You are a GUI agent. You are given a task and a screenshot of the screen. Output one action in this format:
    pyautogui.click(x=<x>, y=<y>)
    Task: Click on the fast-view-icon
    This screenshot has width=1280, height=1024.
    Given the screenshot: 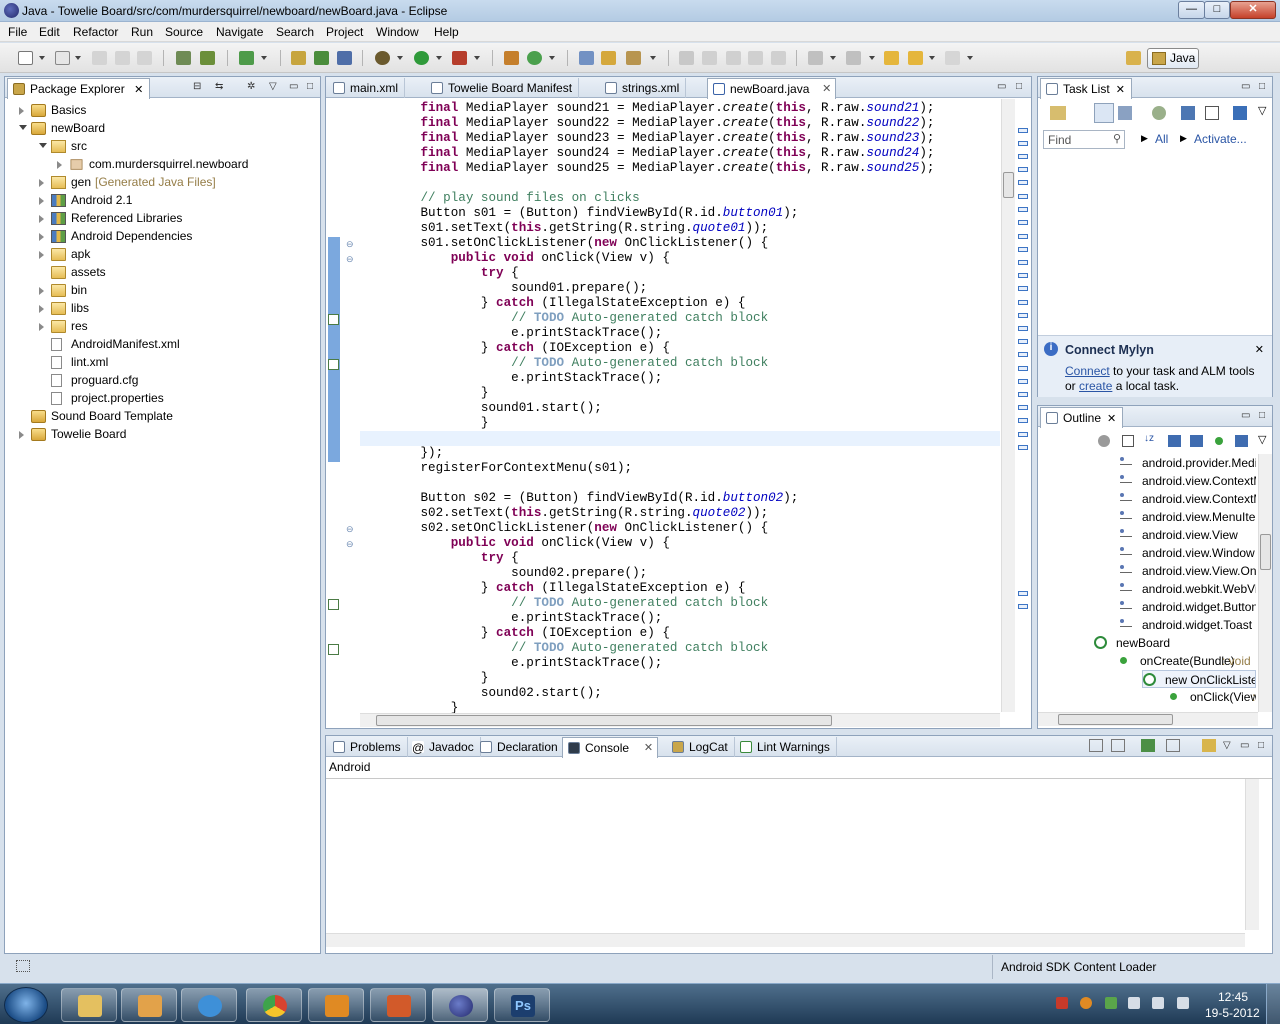 What is the action you would take?
    pyautogui.click(x=23, y=966)
    